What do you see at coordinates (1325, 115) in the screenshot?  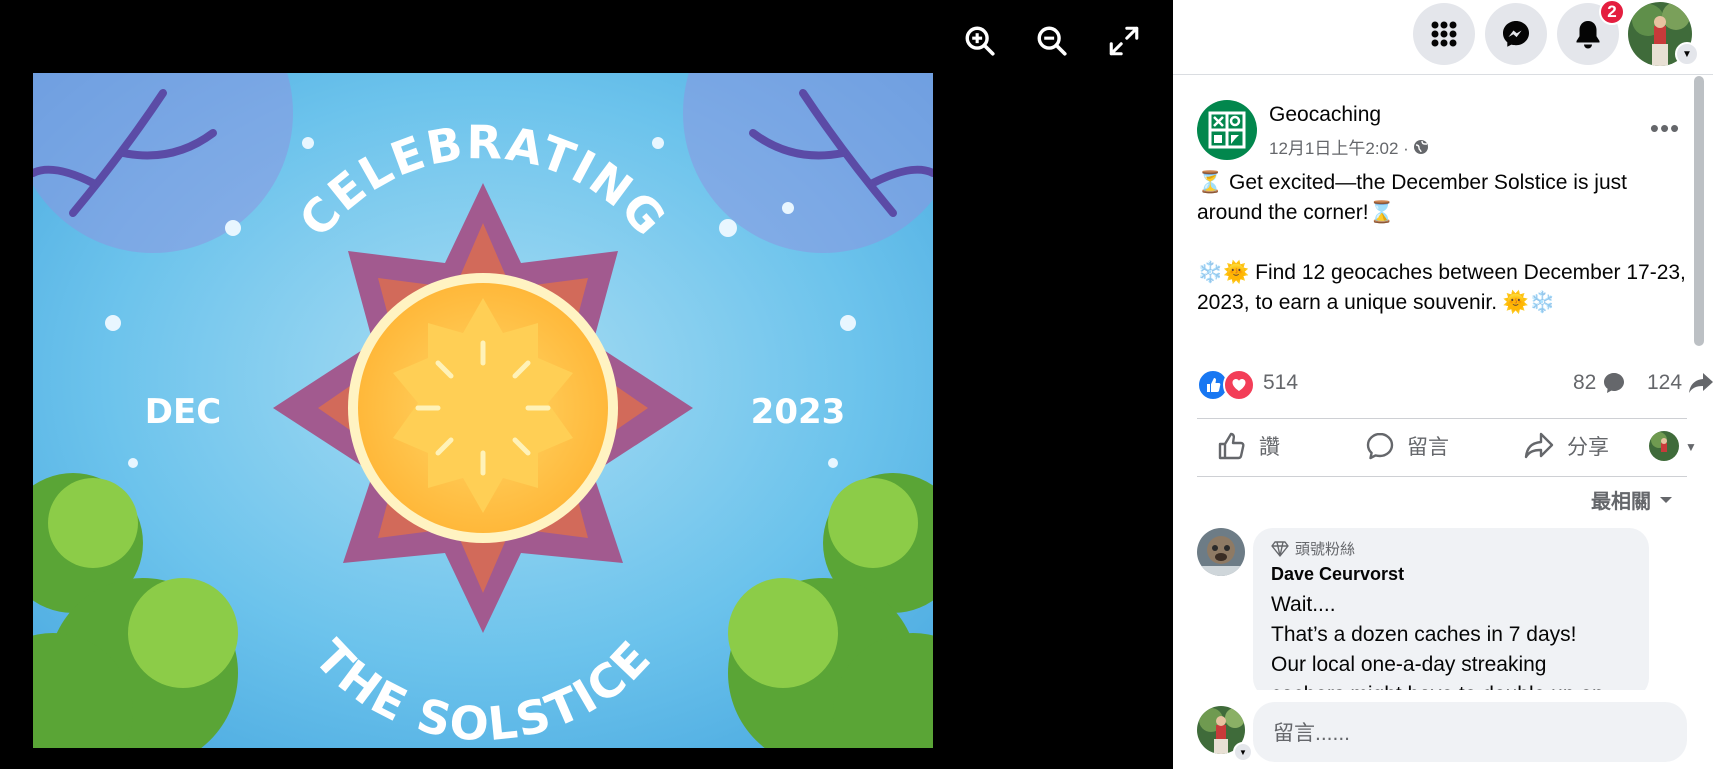 I see `page-name: Geocaching` at bounding box center [1325, 115].